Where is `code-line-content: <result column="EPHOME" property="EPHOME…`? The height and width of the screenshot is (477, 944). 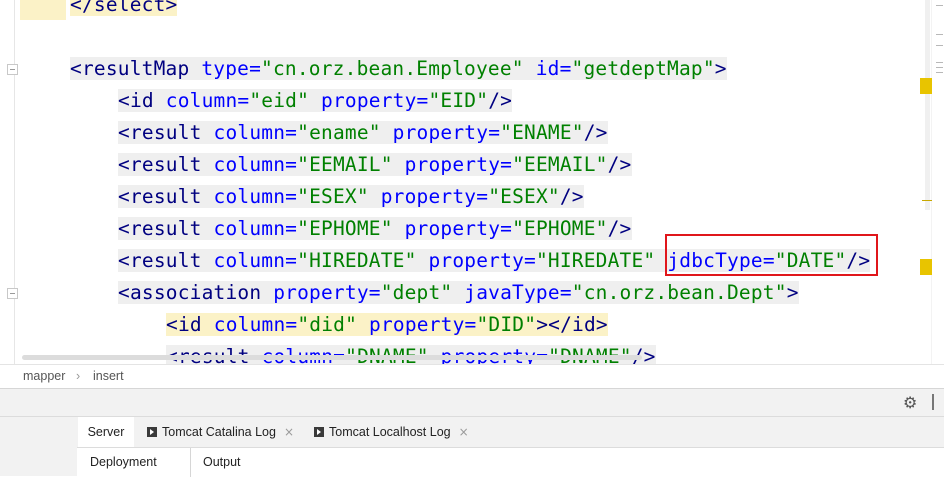
code-line-content: <result column="EPHOME" property="EPHOME… is located at coordinates (375, 228).